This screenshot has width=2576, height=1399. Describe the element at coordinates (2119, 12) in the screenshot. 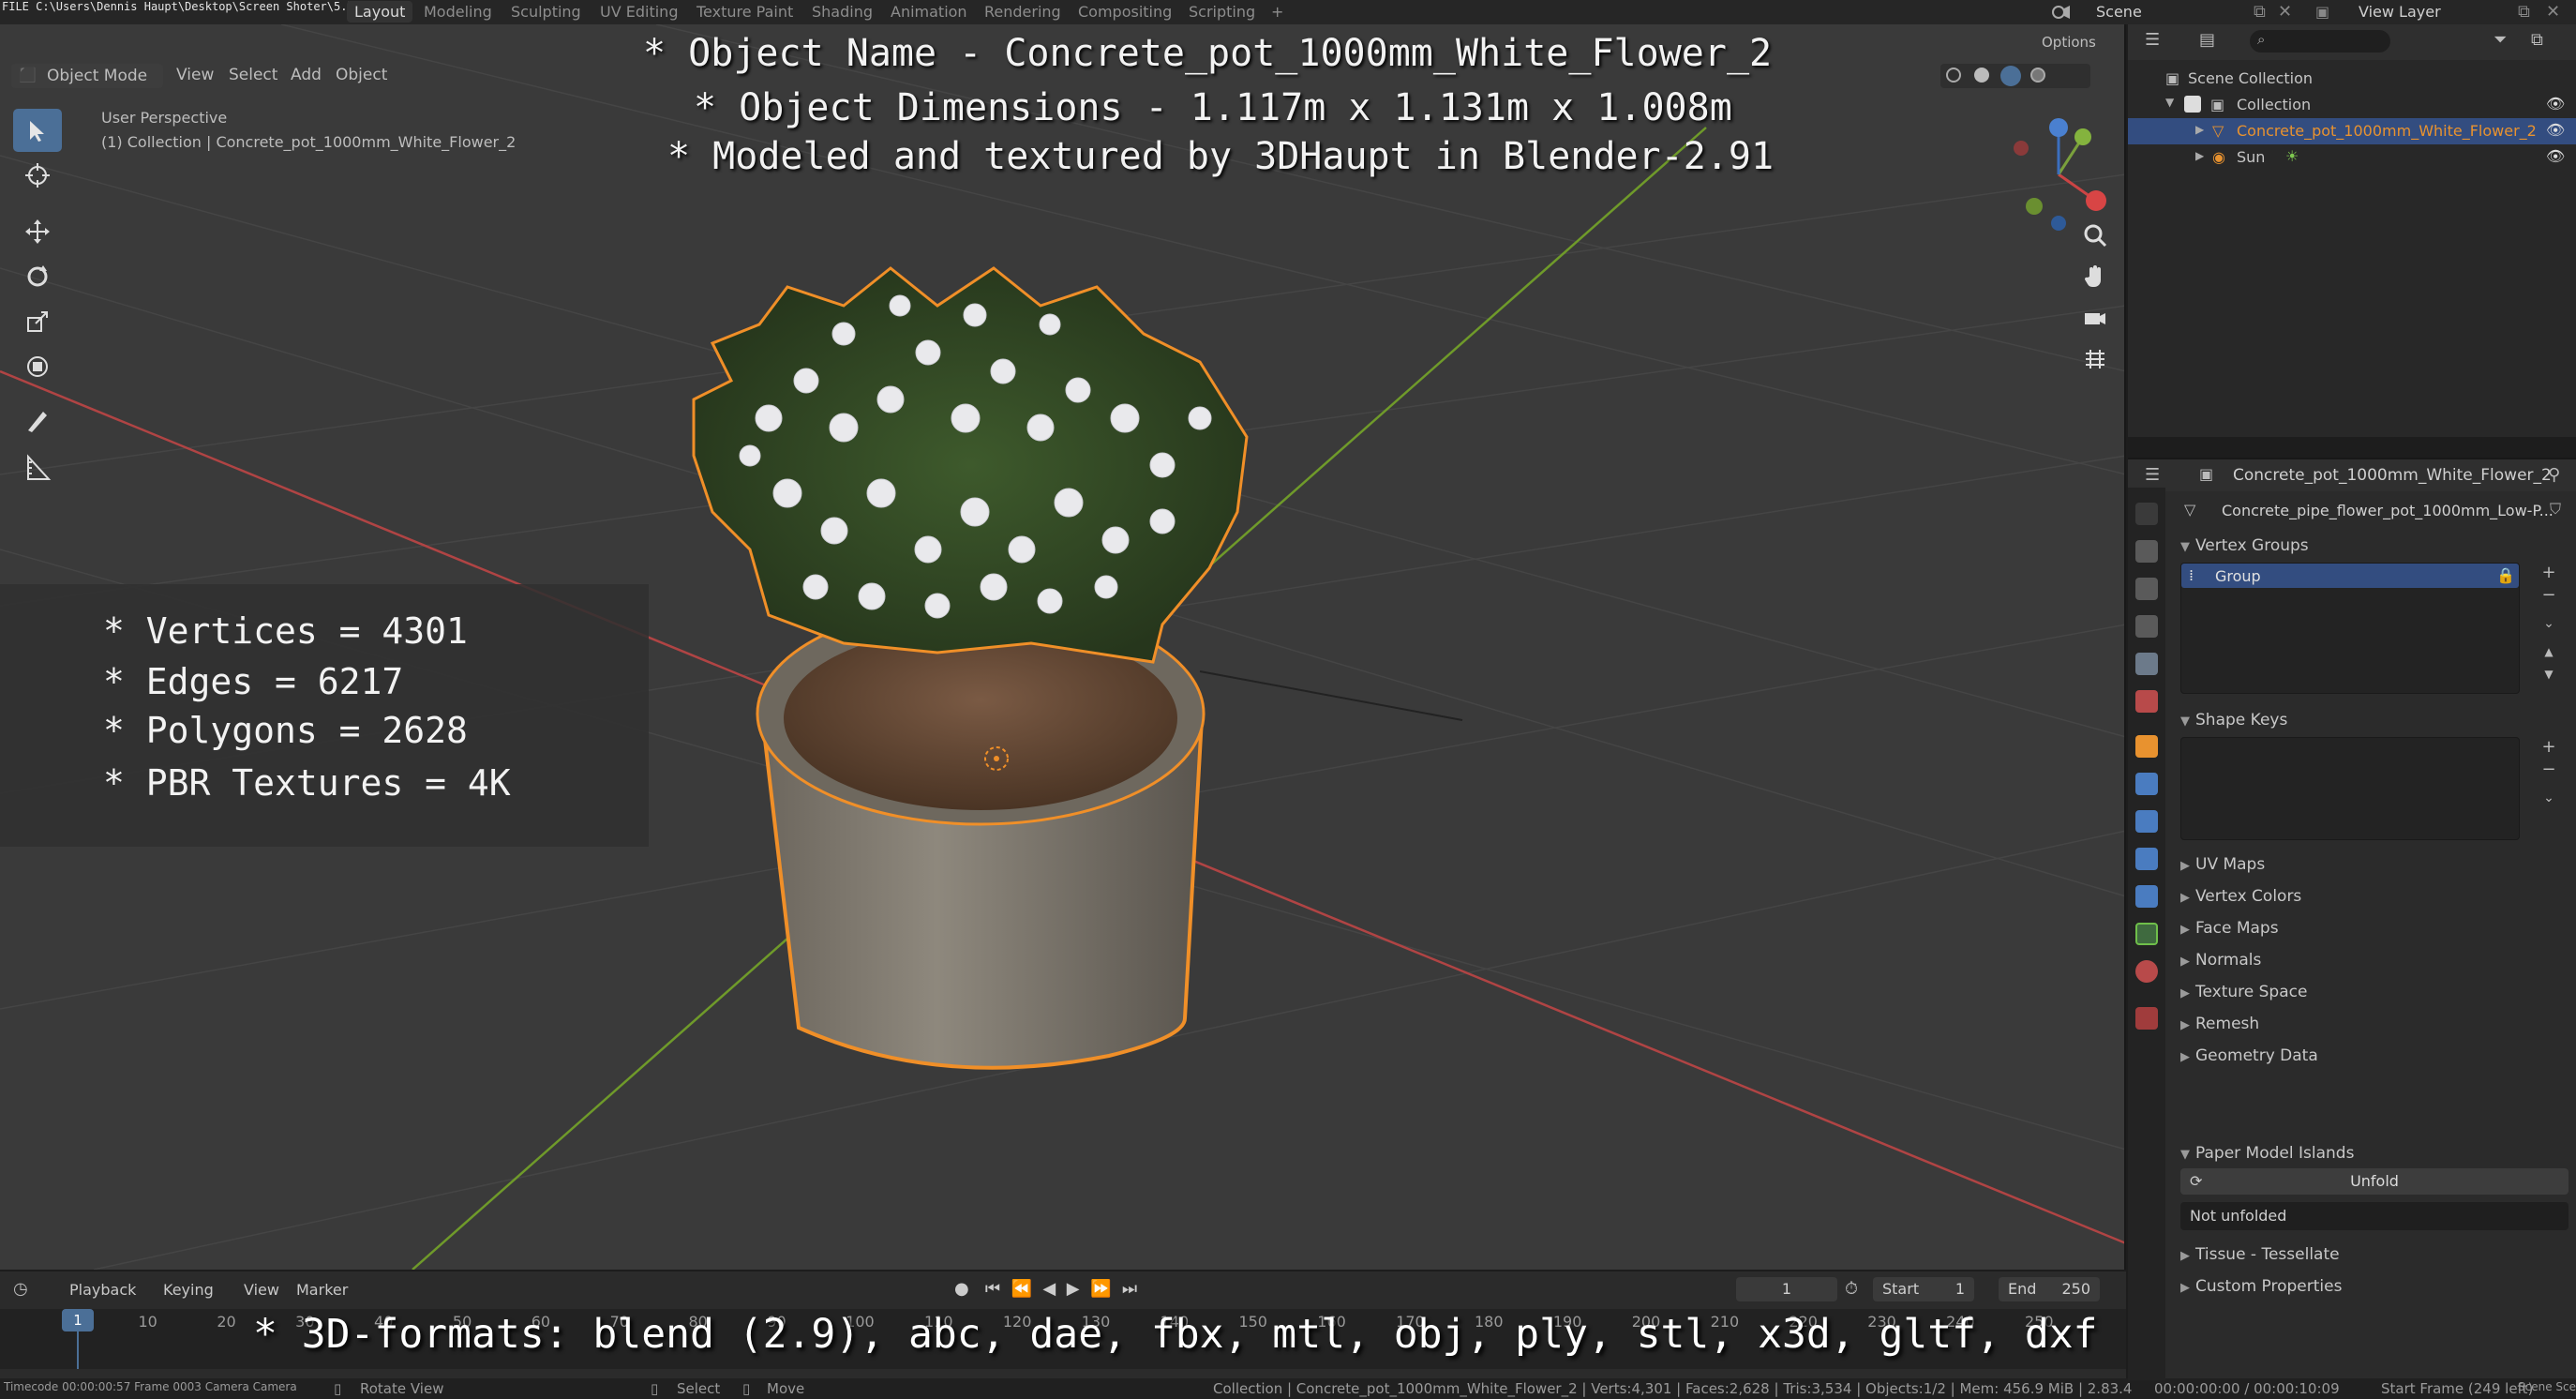

I see `scene-selector: Scene` at that location.